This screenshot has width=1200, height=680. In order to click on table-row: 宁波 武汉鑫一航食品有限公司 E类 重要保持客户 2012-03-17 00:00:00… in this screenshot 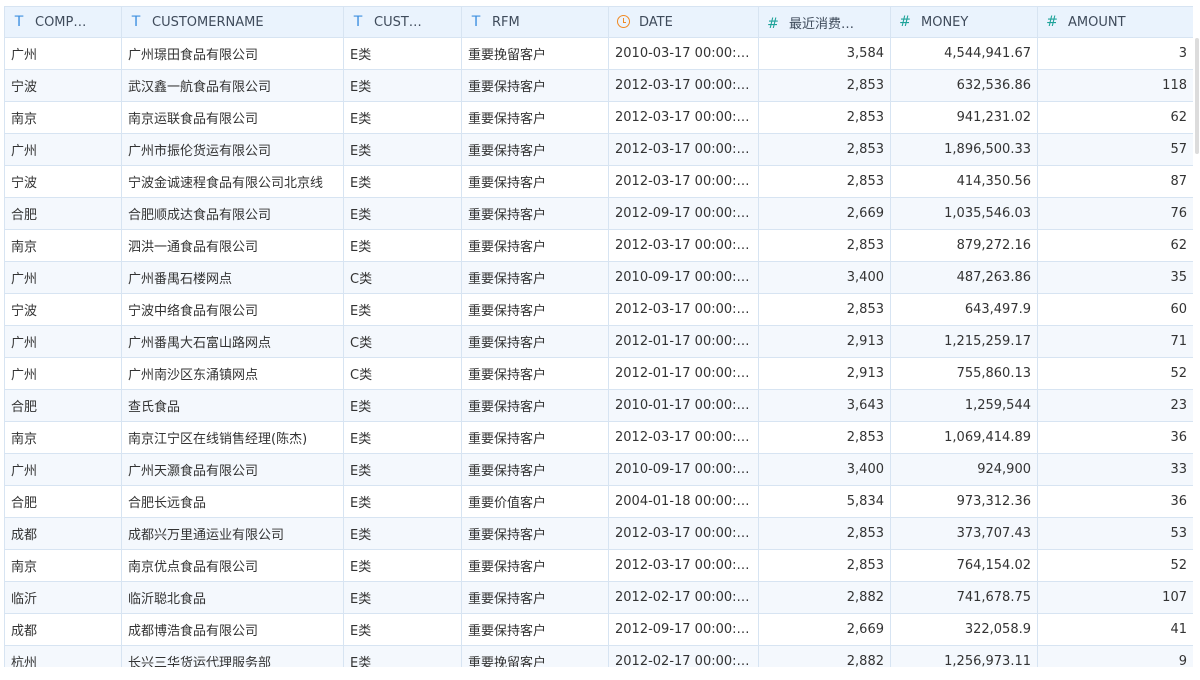, I will do `click(598, 85)`.